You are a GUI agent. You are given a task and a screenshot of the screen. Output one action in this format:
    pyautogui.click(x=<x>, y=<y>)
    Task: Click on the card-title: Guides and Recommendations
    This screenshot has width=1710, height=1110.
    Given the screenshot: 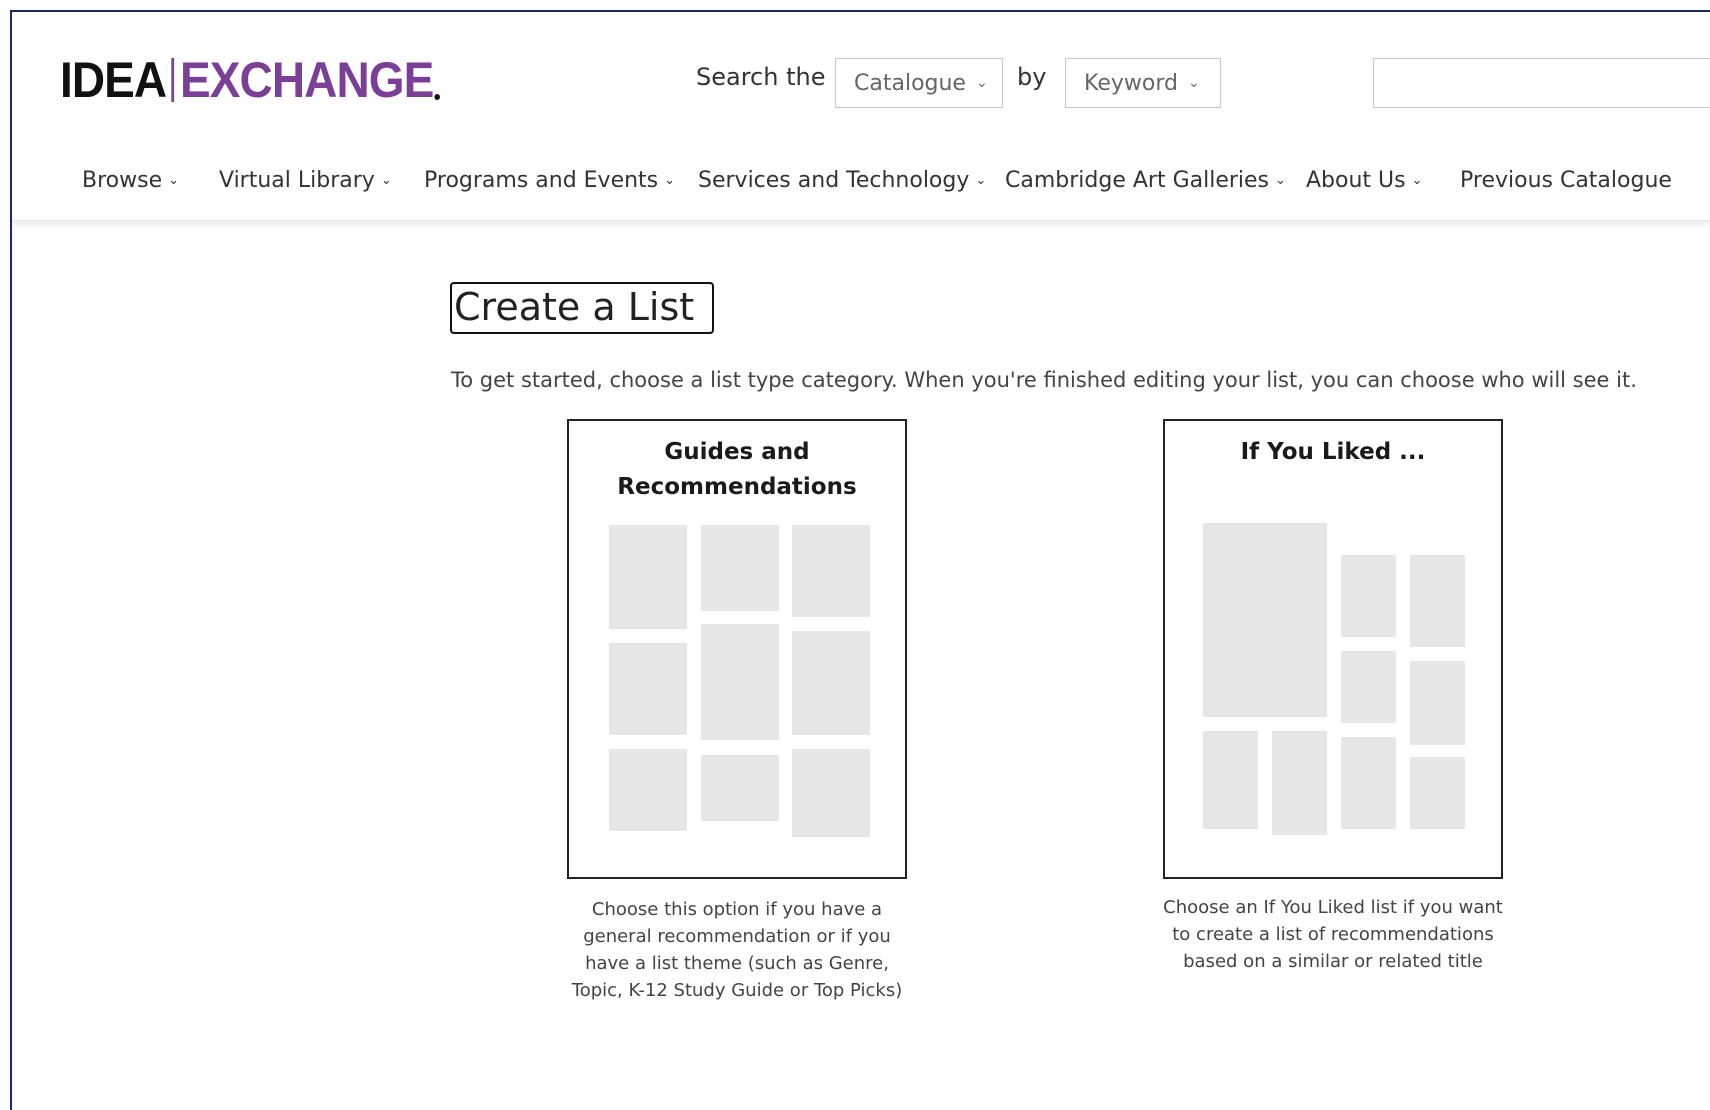 What is the action you would take?
    pyautogui.click(x=737, y=470)
    